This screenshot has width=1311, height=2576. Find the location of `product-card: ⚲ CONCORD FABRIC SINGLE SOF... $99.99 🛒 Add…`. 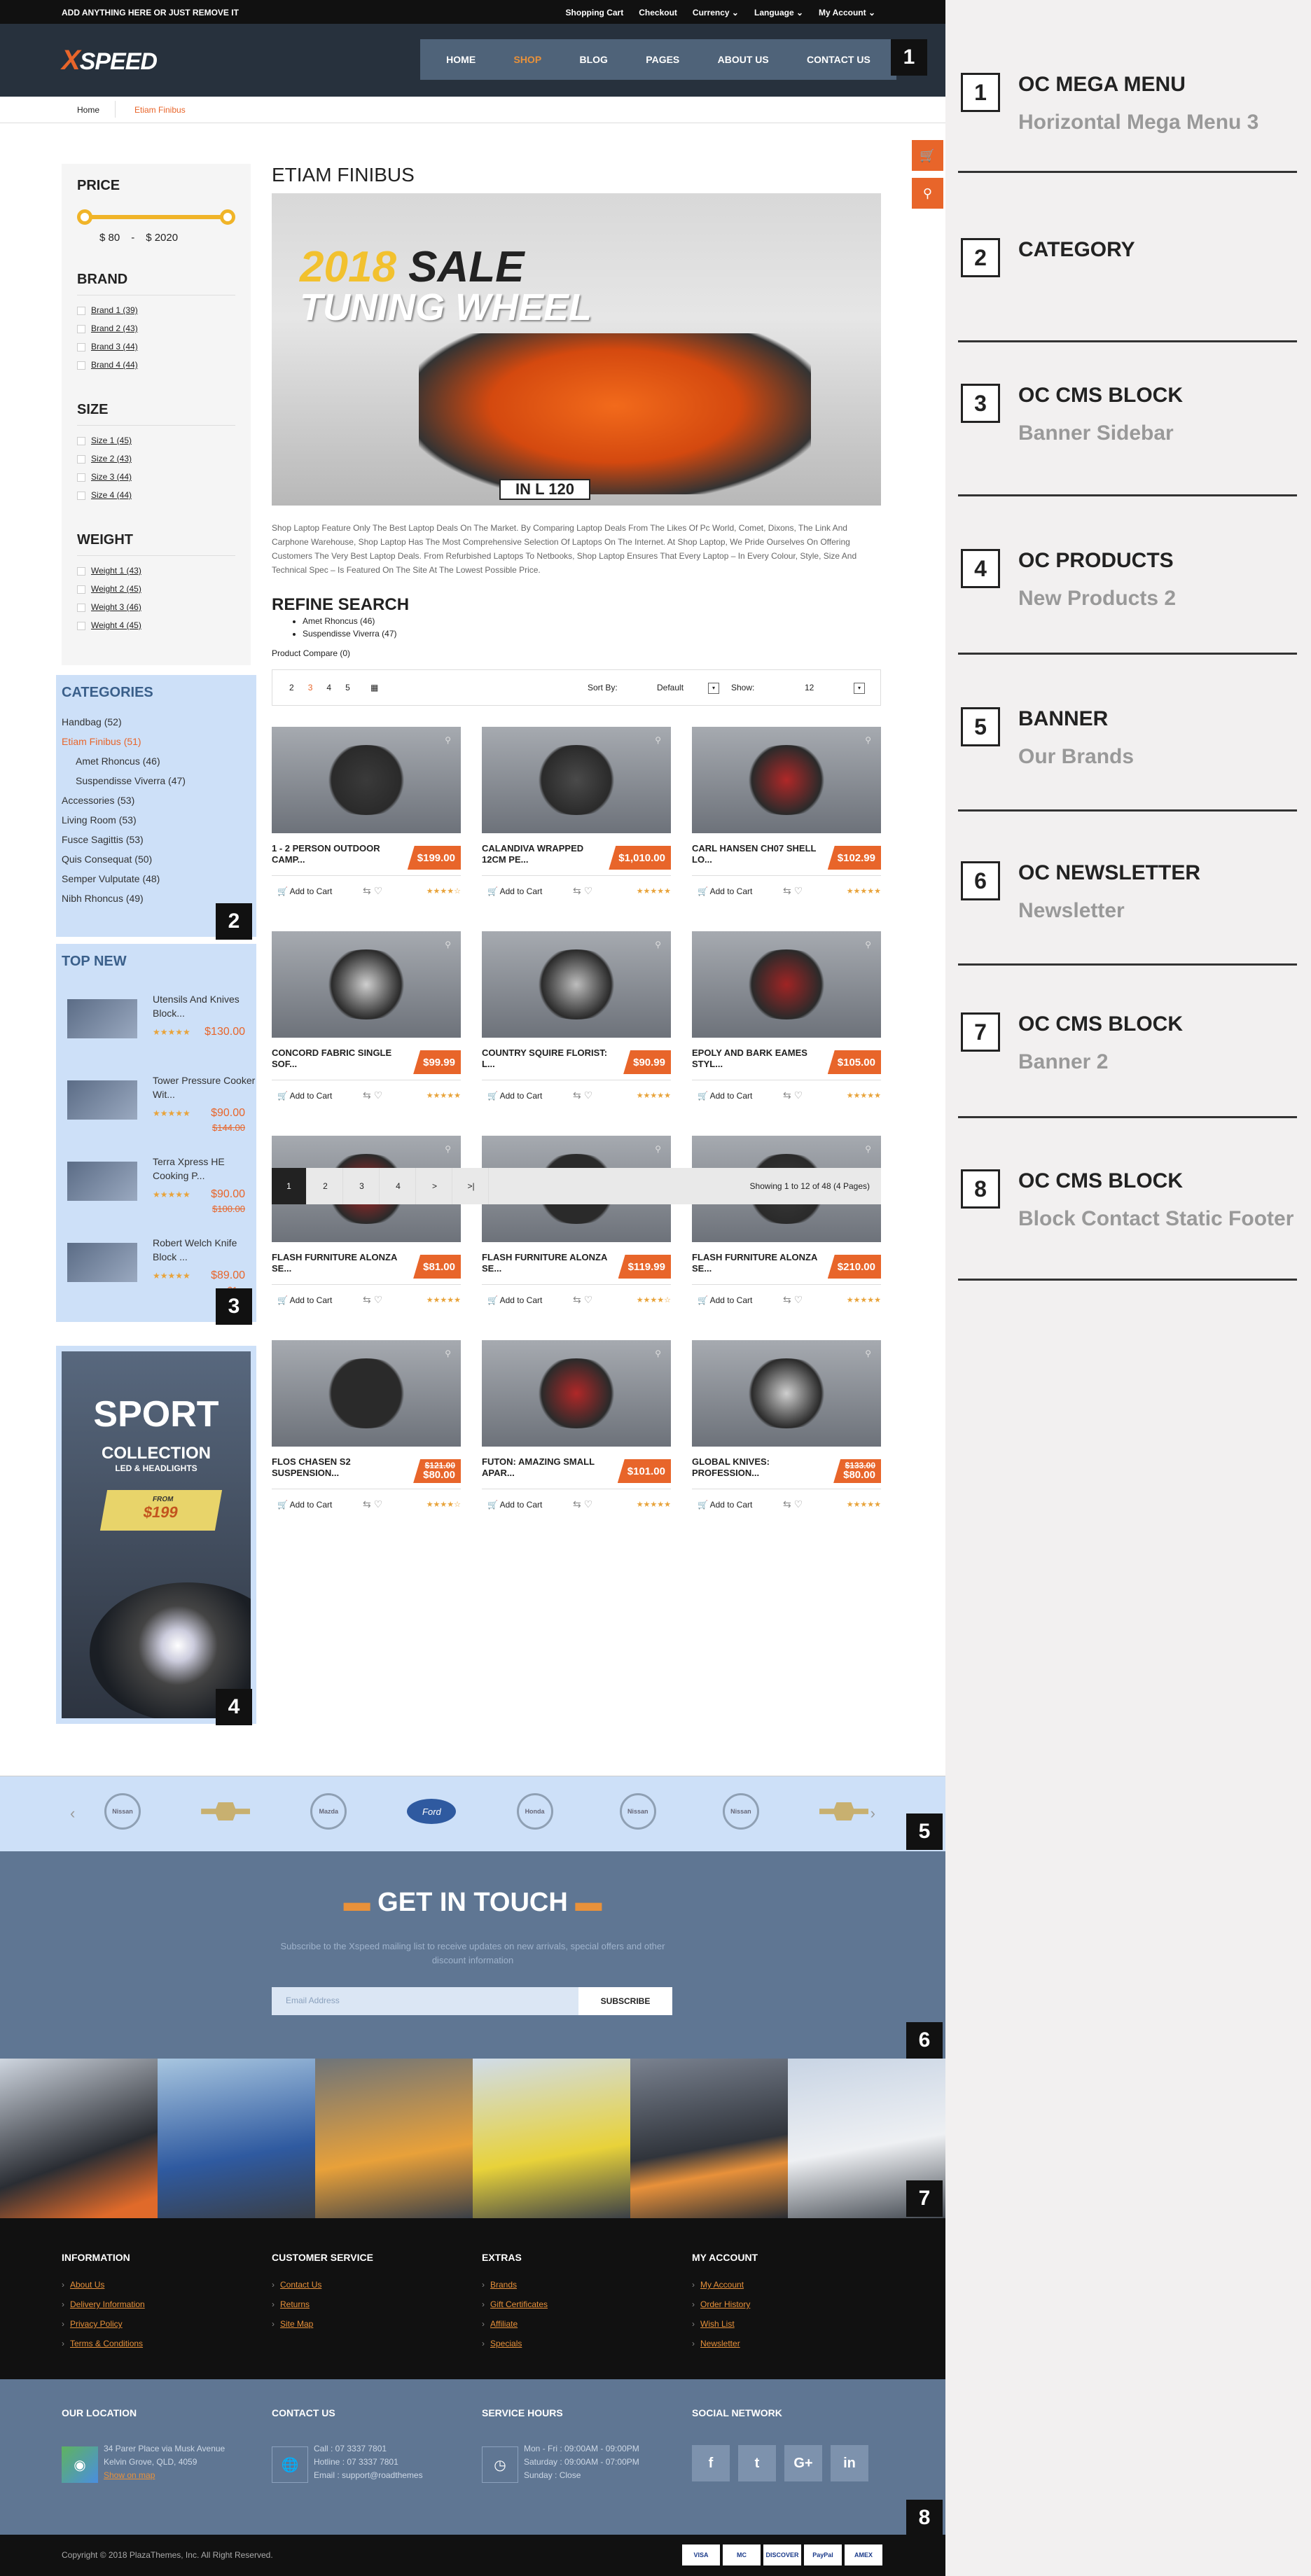

product-card: ⚲ CONCORD FABRIC SINGLE SOF... $99.99 🛒 Add… is located at coordinates (367, 1023).